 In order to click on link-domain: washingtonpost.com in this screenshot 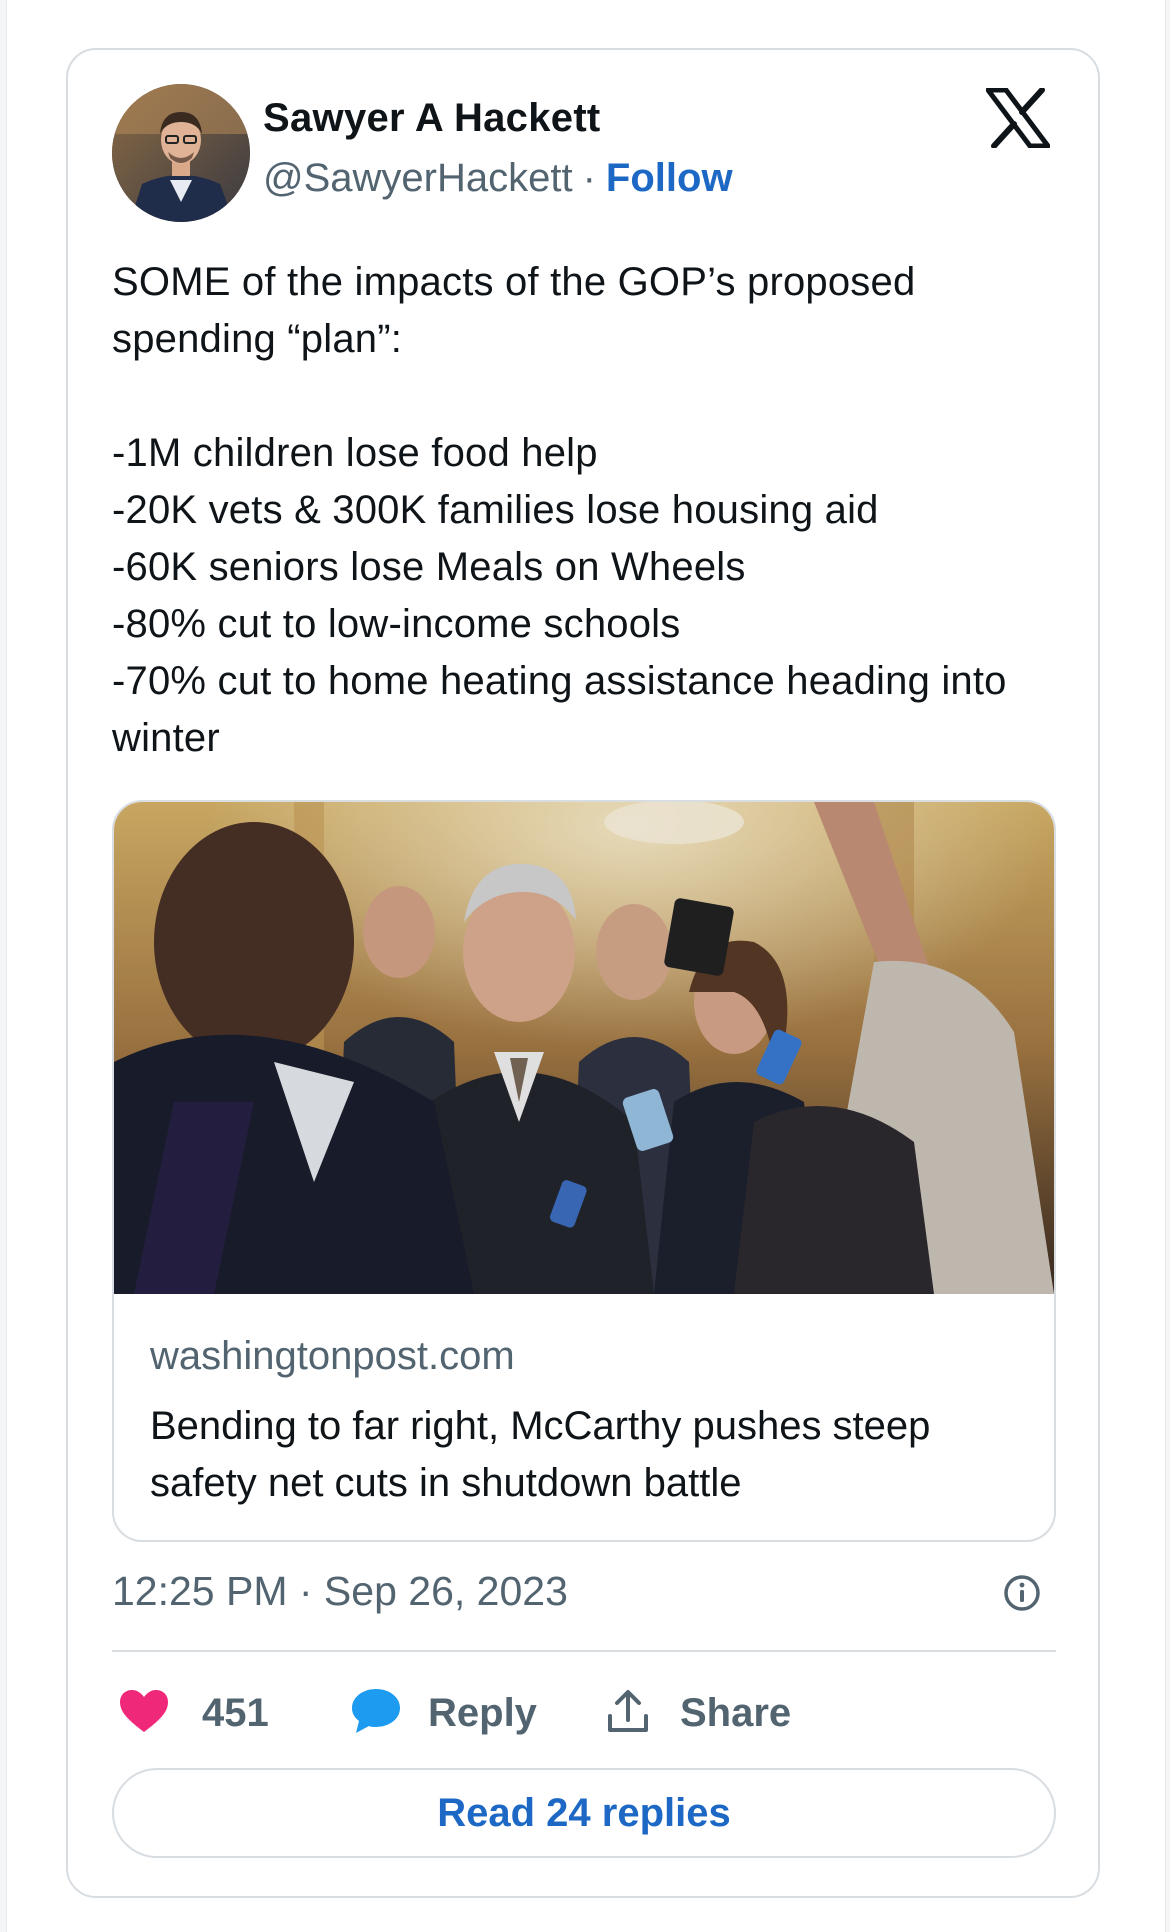, I will do `click(332, 1356)`.